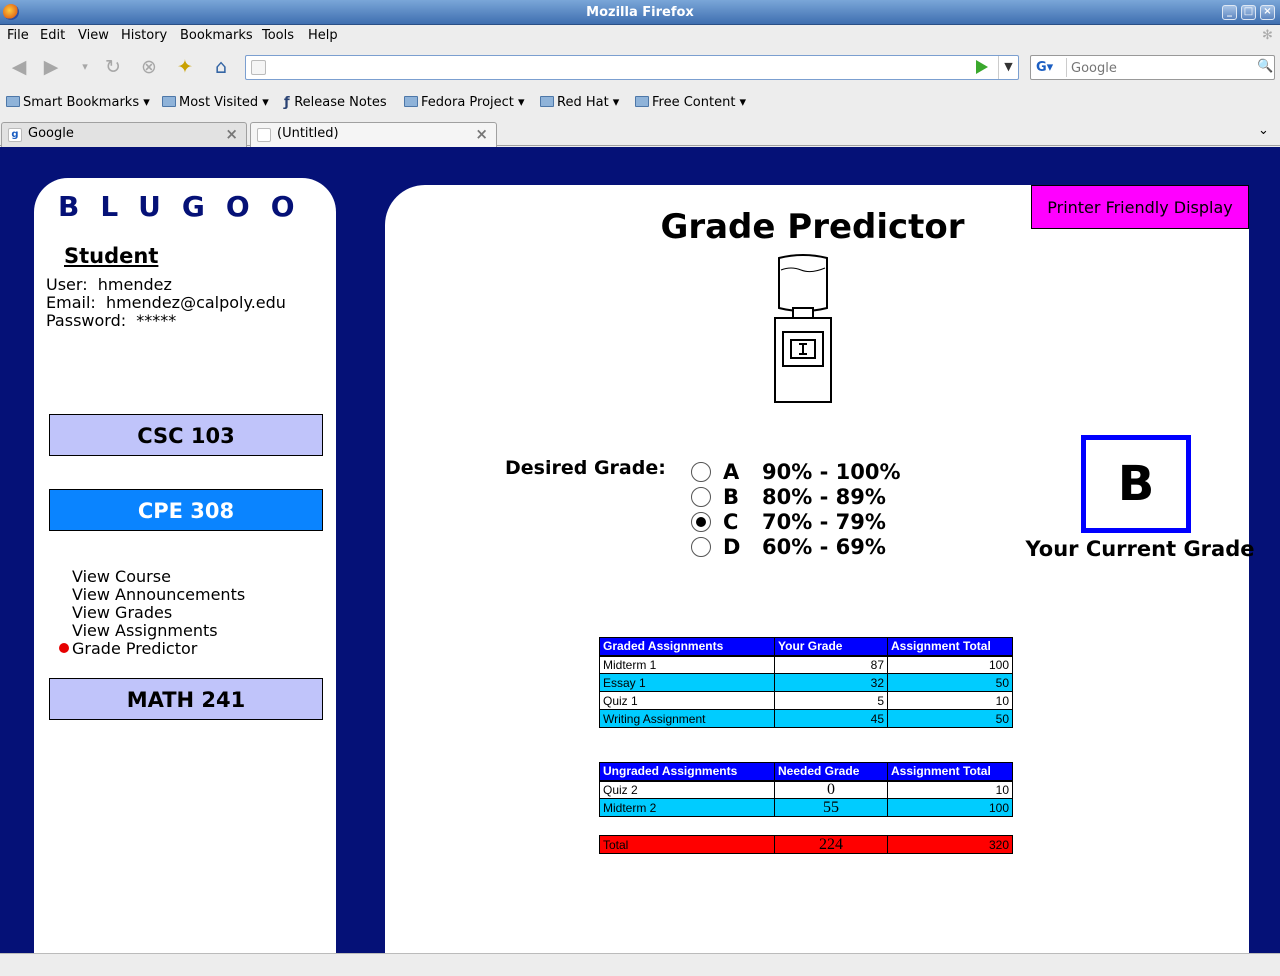 The width and height of the screenshot is (1280, 976). What do you see at coordinates (803, 328) in the screenshot?
I see `water-cooler-icon` at bounding box center [803, 328].